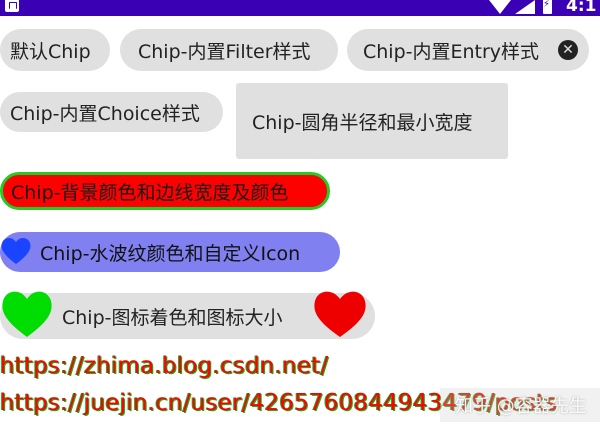 Image resolution: width=600 pixels, height=437 pixels. I want to click on heart-close-icon, so click(340, 314).